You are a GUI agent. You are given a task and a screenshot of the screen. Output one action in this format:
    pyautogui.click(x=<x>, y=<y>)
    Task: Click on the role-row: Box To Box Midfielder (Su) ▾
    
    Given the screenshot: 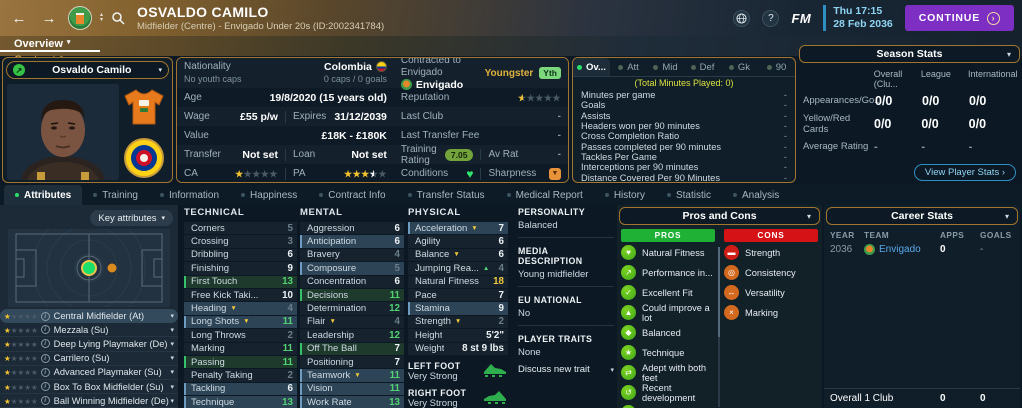 What is the action you would take?
    pyautogui.click(x=89, y=387)
    